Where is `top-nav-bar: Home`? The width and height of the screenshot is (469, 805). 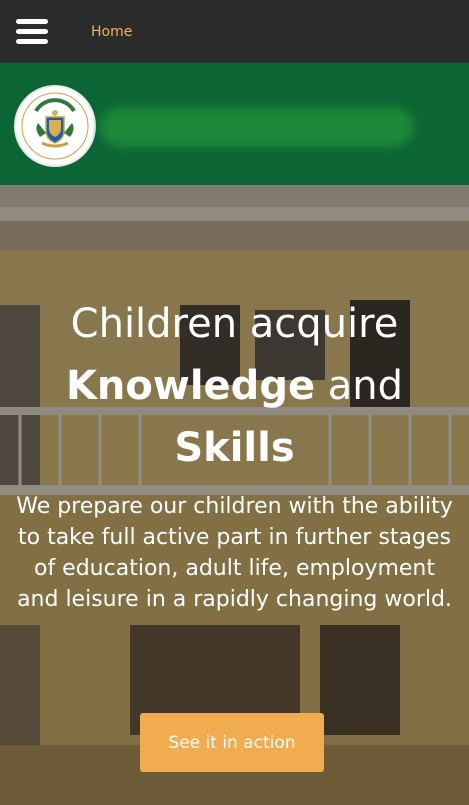
top-nav-bar: Home is located at coordinates (234, 31).